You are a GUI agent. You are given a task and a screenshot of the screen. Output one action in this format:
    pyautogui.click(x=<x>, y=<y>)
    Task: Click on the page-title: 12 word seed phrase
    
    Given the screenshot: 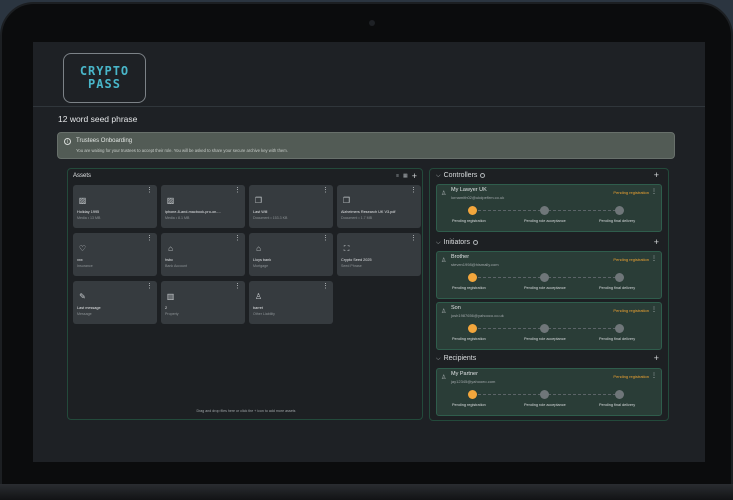 What is the action you would take?
    pyautogui.click(x=98, y=119)
    